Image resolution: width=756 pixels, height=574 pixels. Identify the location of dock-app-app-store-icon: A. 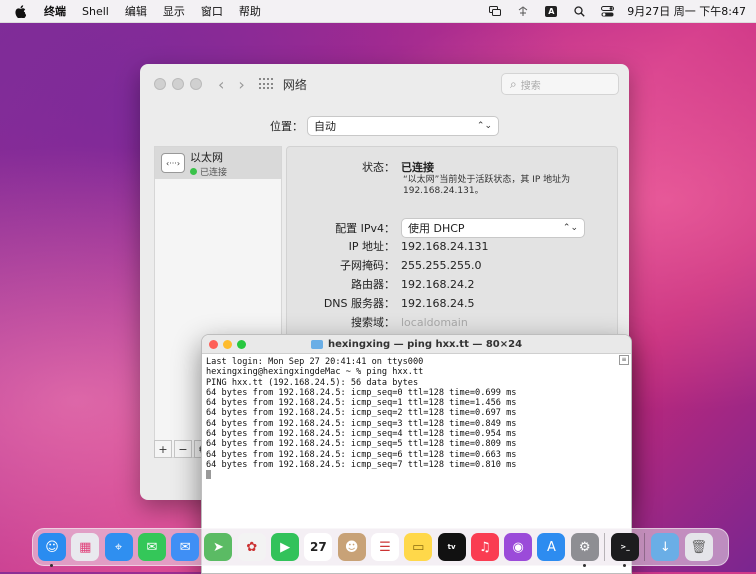
(551, 547).